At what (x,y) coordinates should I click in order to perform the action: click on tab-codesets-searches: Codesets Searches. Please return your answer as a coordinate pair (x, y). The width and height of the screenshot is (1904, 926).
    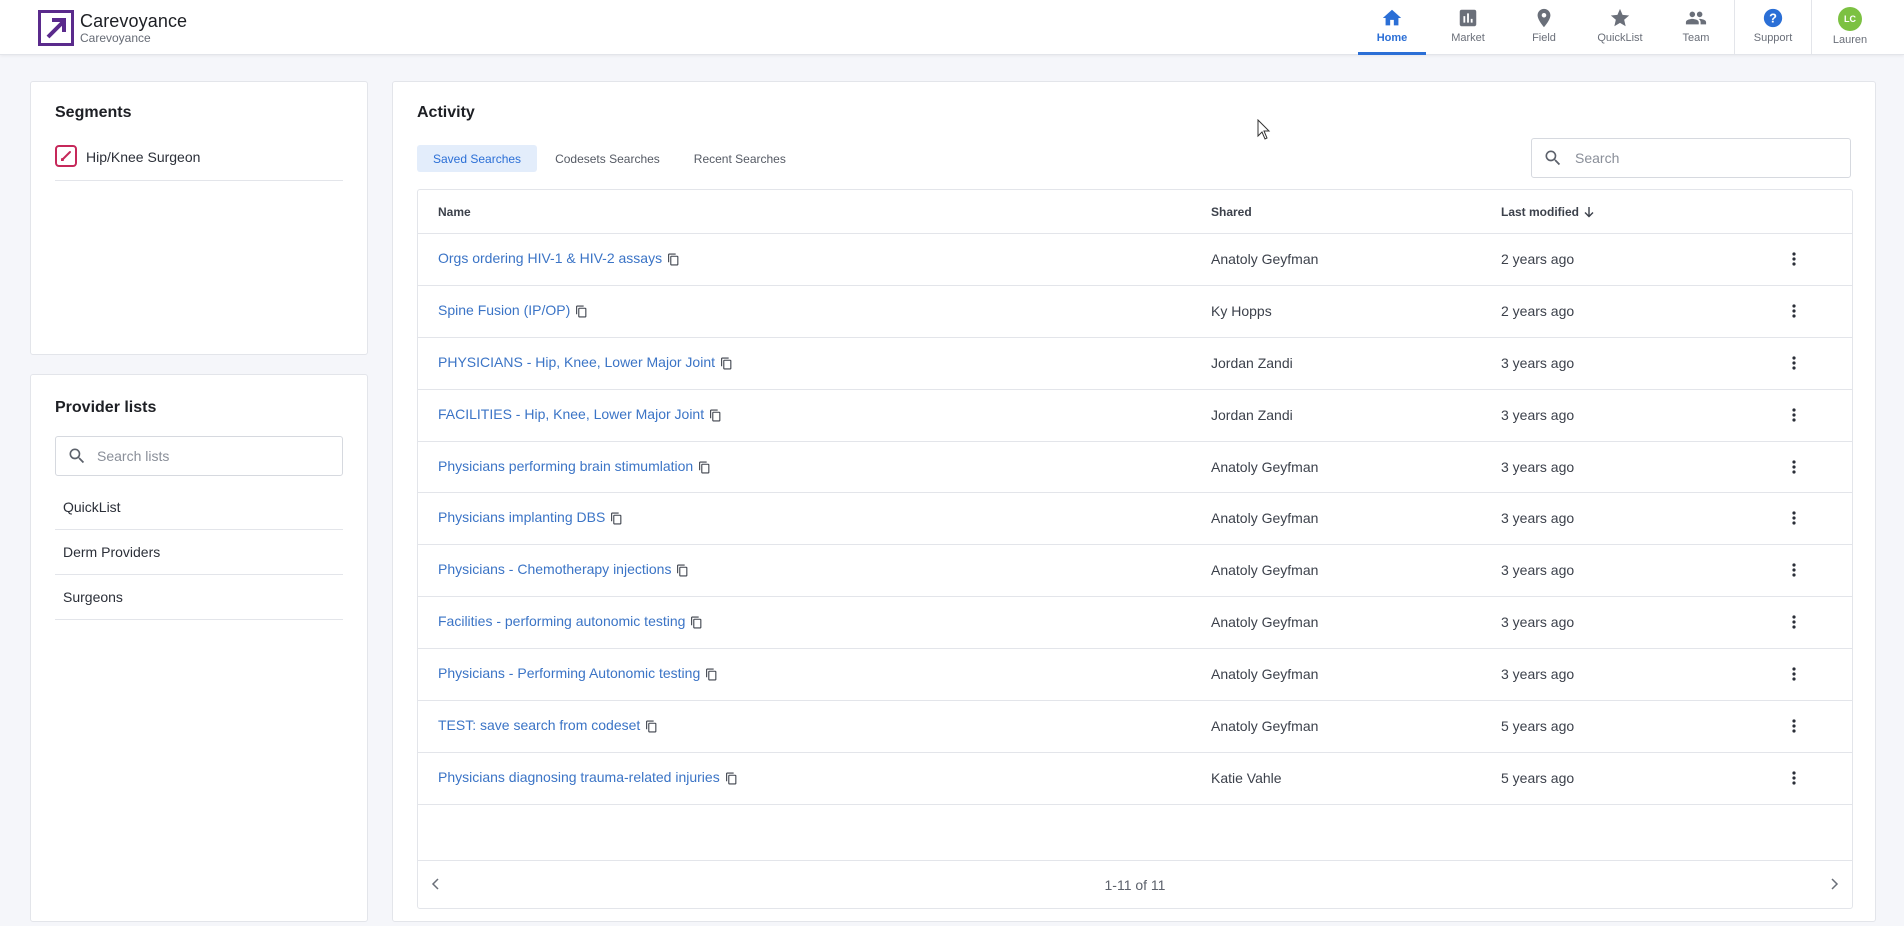
    Looking at the image, I should click on (607, 158).